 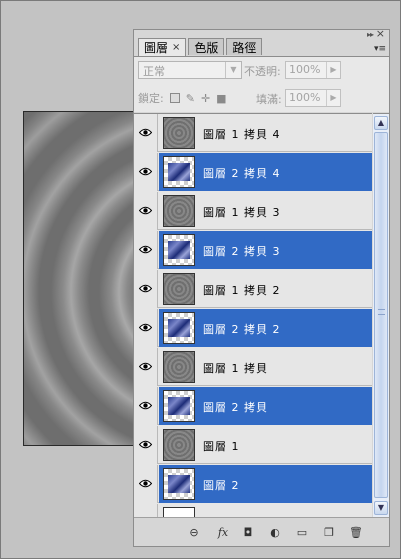 What do you see at coordinates (248, 532) in the screenshot?
I see `mask-icon: ◘` at bounding box center [248, 532].